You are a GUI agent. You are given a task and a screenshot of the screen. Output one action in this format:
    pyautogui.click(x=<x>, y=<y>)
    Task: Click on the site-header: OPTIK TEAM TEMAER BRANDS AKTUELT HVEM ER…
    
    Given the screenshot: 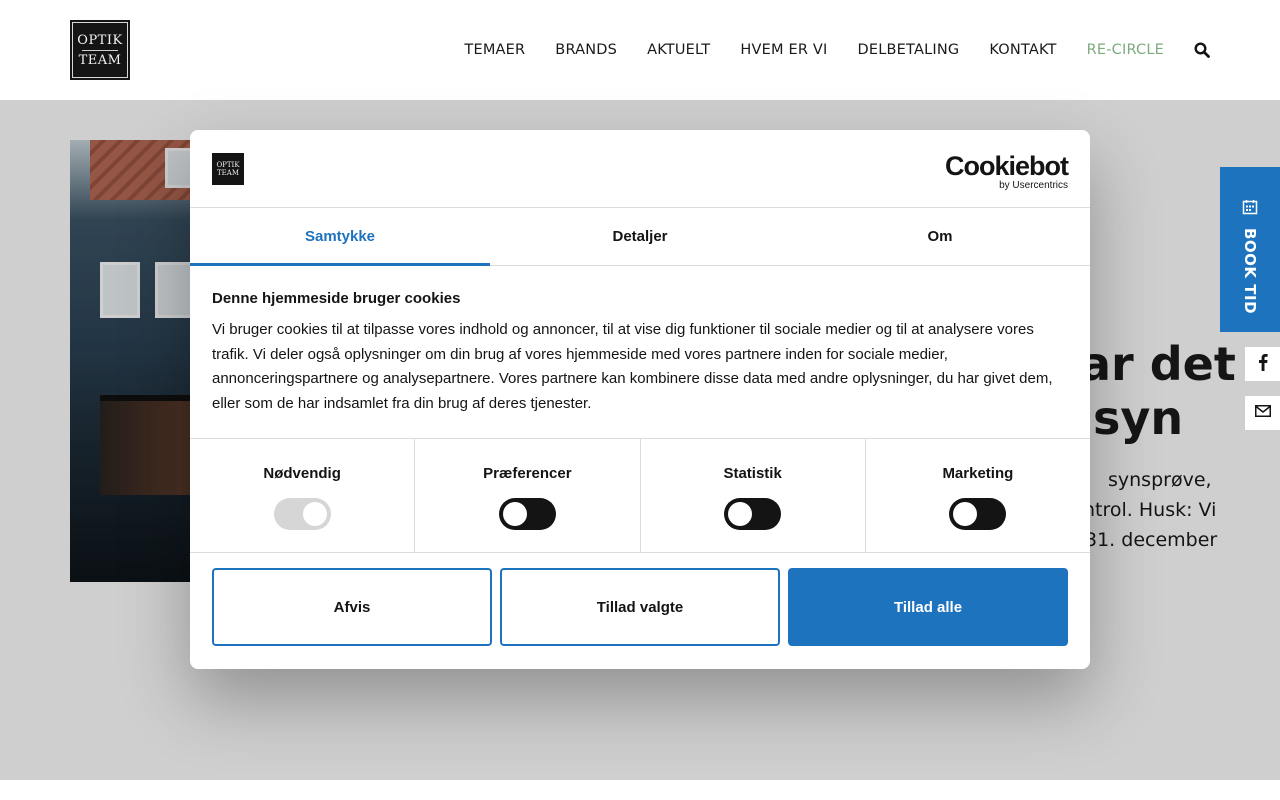 What is the action you would take?
    pyautogui.click(x=640, y=50)
    